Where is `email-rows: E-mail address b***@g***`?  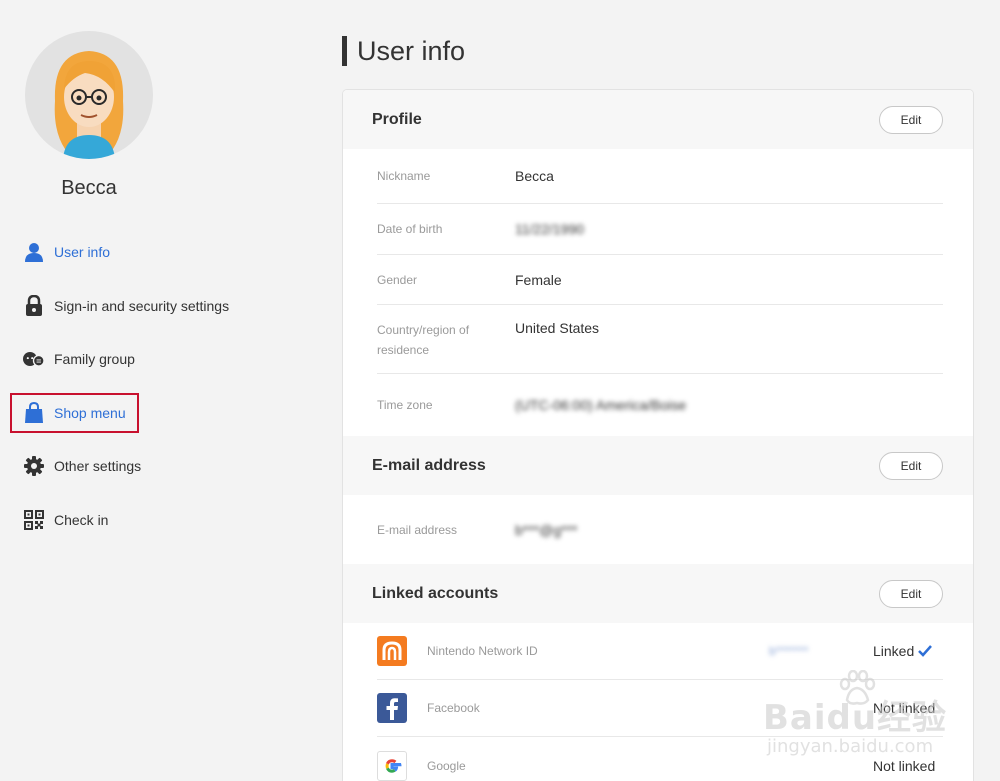 email-rows: E-mail address b***@g*** is located at coordinates (658, 529).